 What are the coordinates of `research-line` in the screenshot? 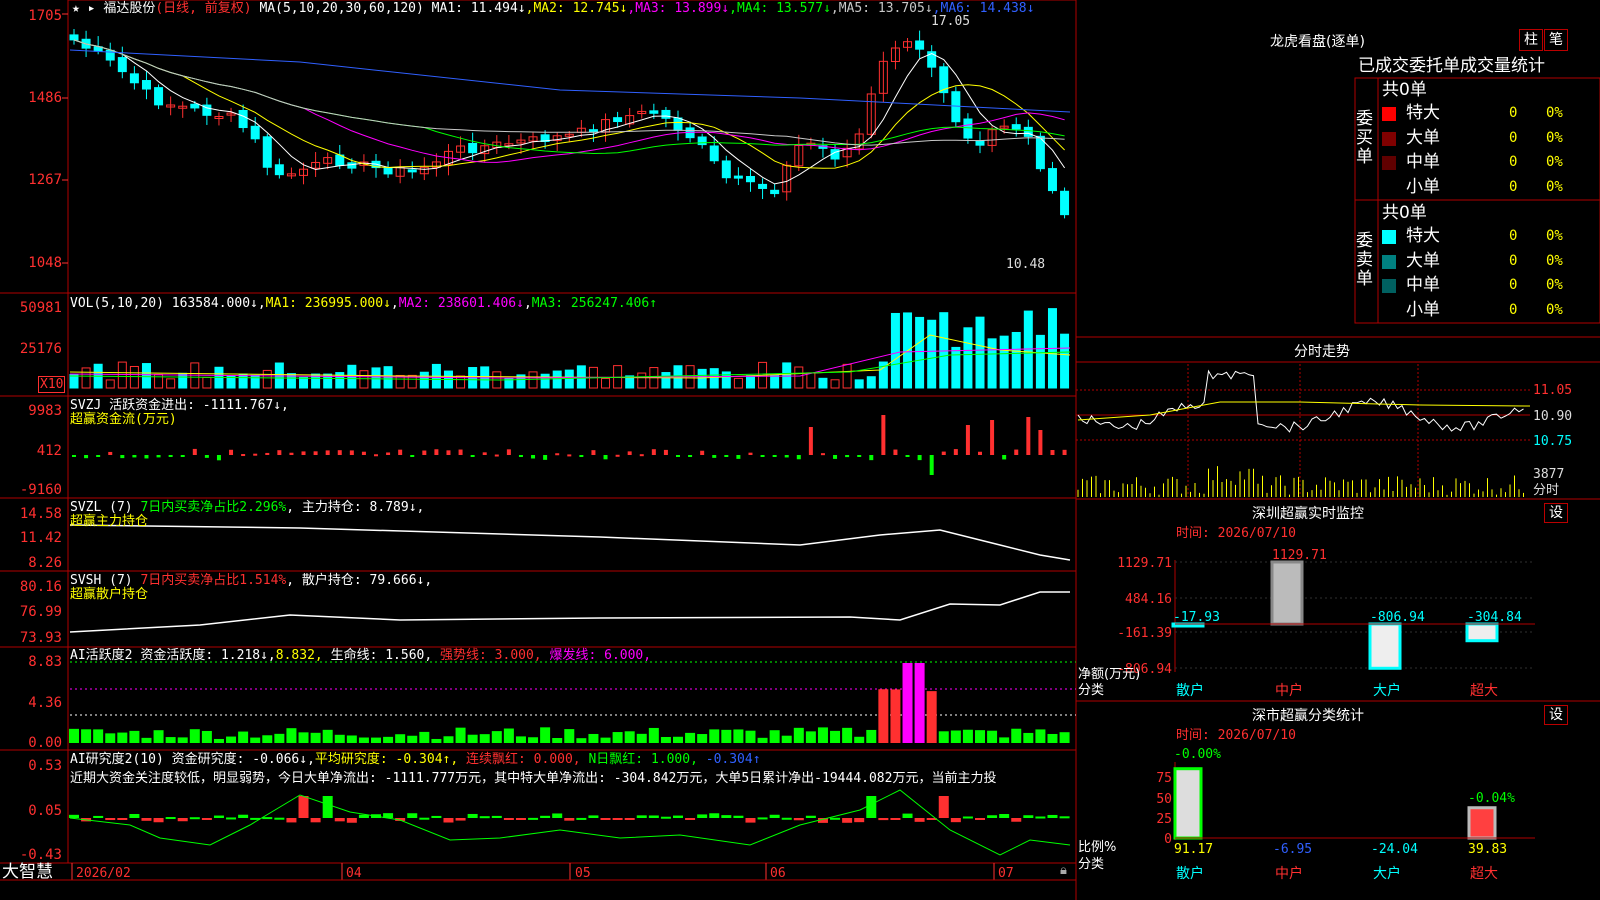 It's located at (570, 822).